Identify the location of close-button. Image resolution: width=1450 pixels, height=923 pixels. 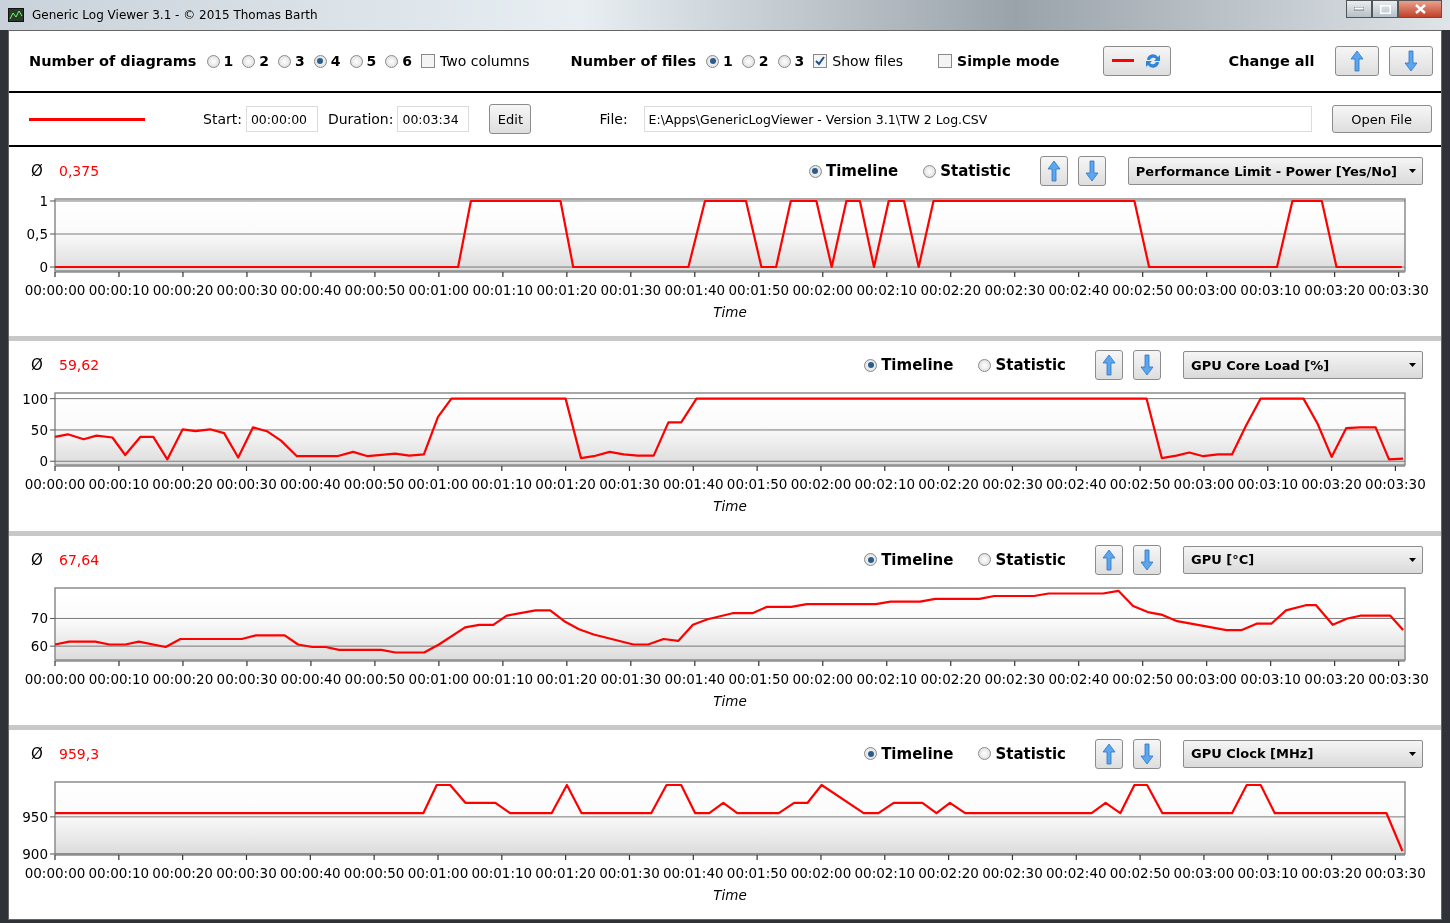
(1420, 9).